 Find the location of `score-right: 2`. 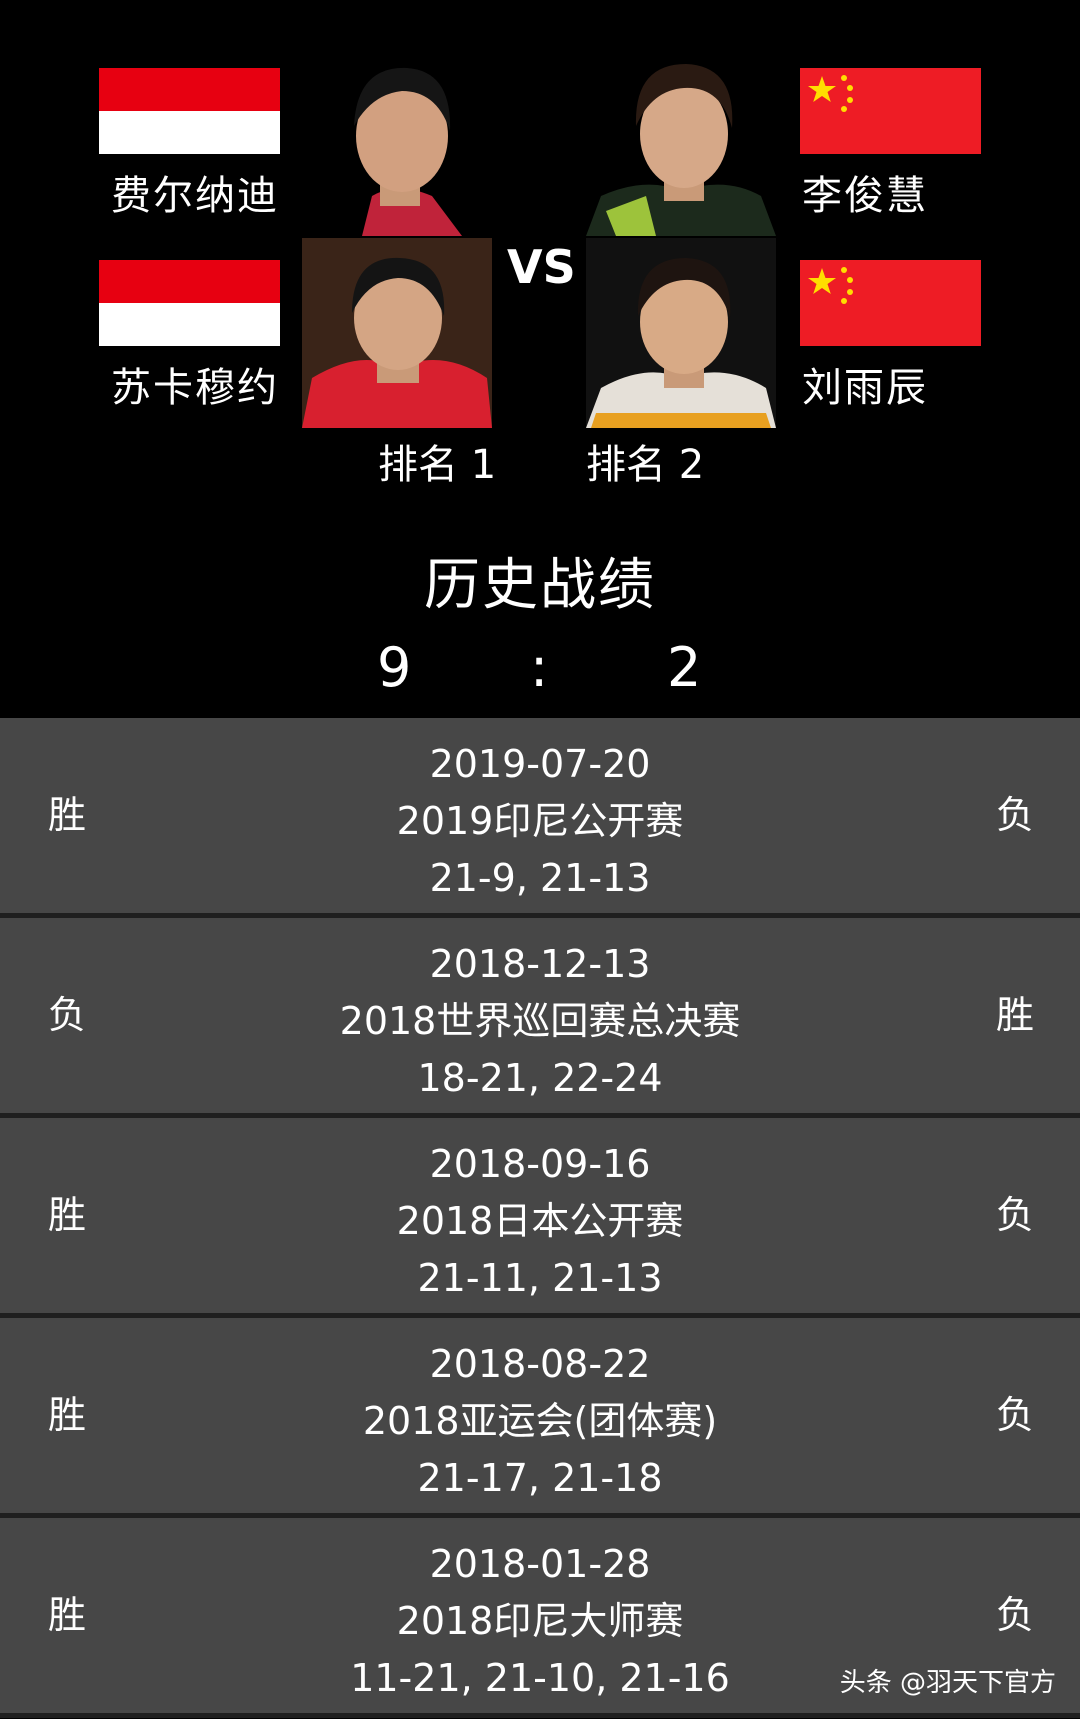

score-right: 2 is located at coordinates (684, 667).